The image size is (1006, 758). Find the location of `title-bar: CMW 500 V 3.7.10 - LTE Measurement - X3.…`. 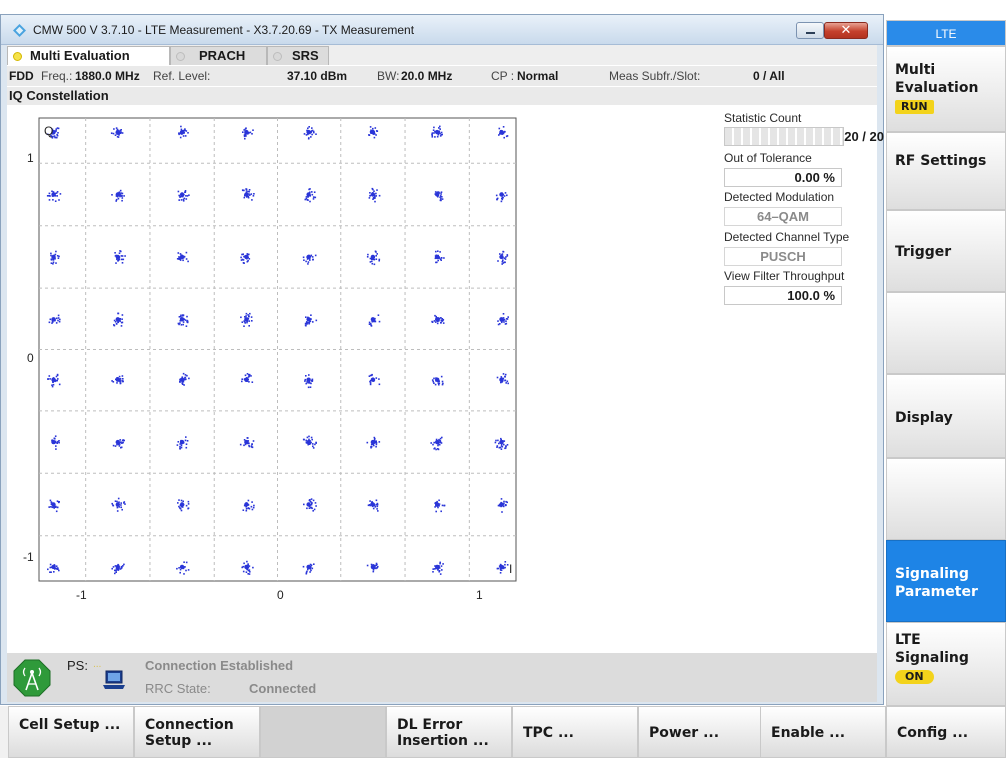

title-bar: CMW 500 V 3.7.10 - LTE Measurement - X3.… is located at coordinates (442, 30).